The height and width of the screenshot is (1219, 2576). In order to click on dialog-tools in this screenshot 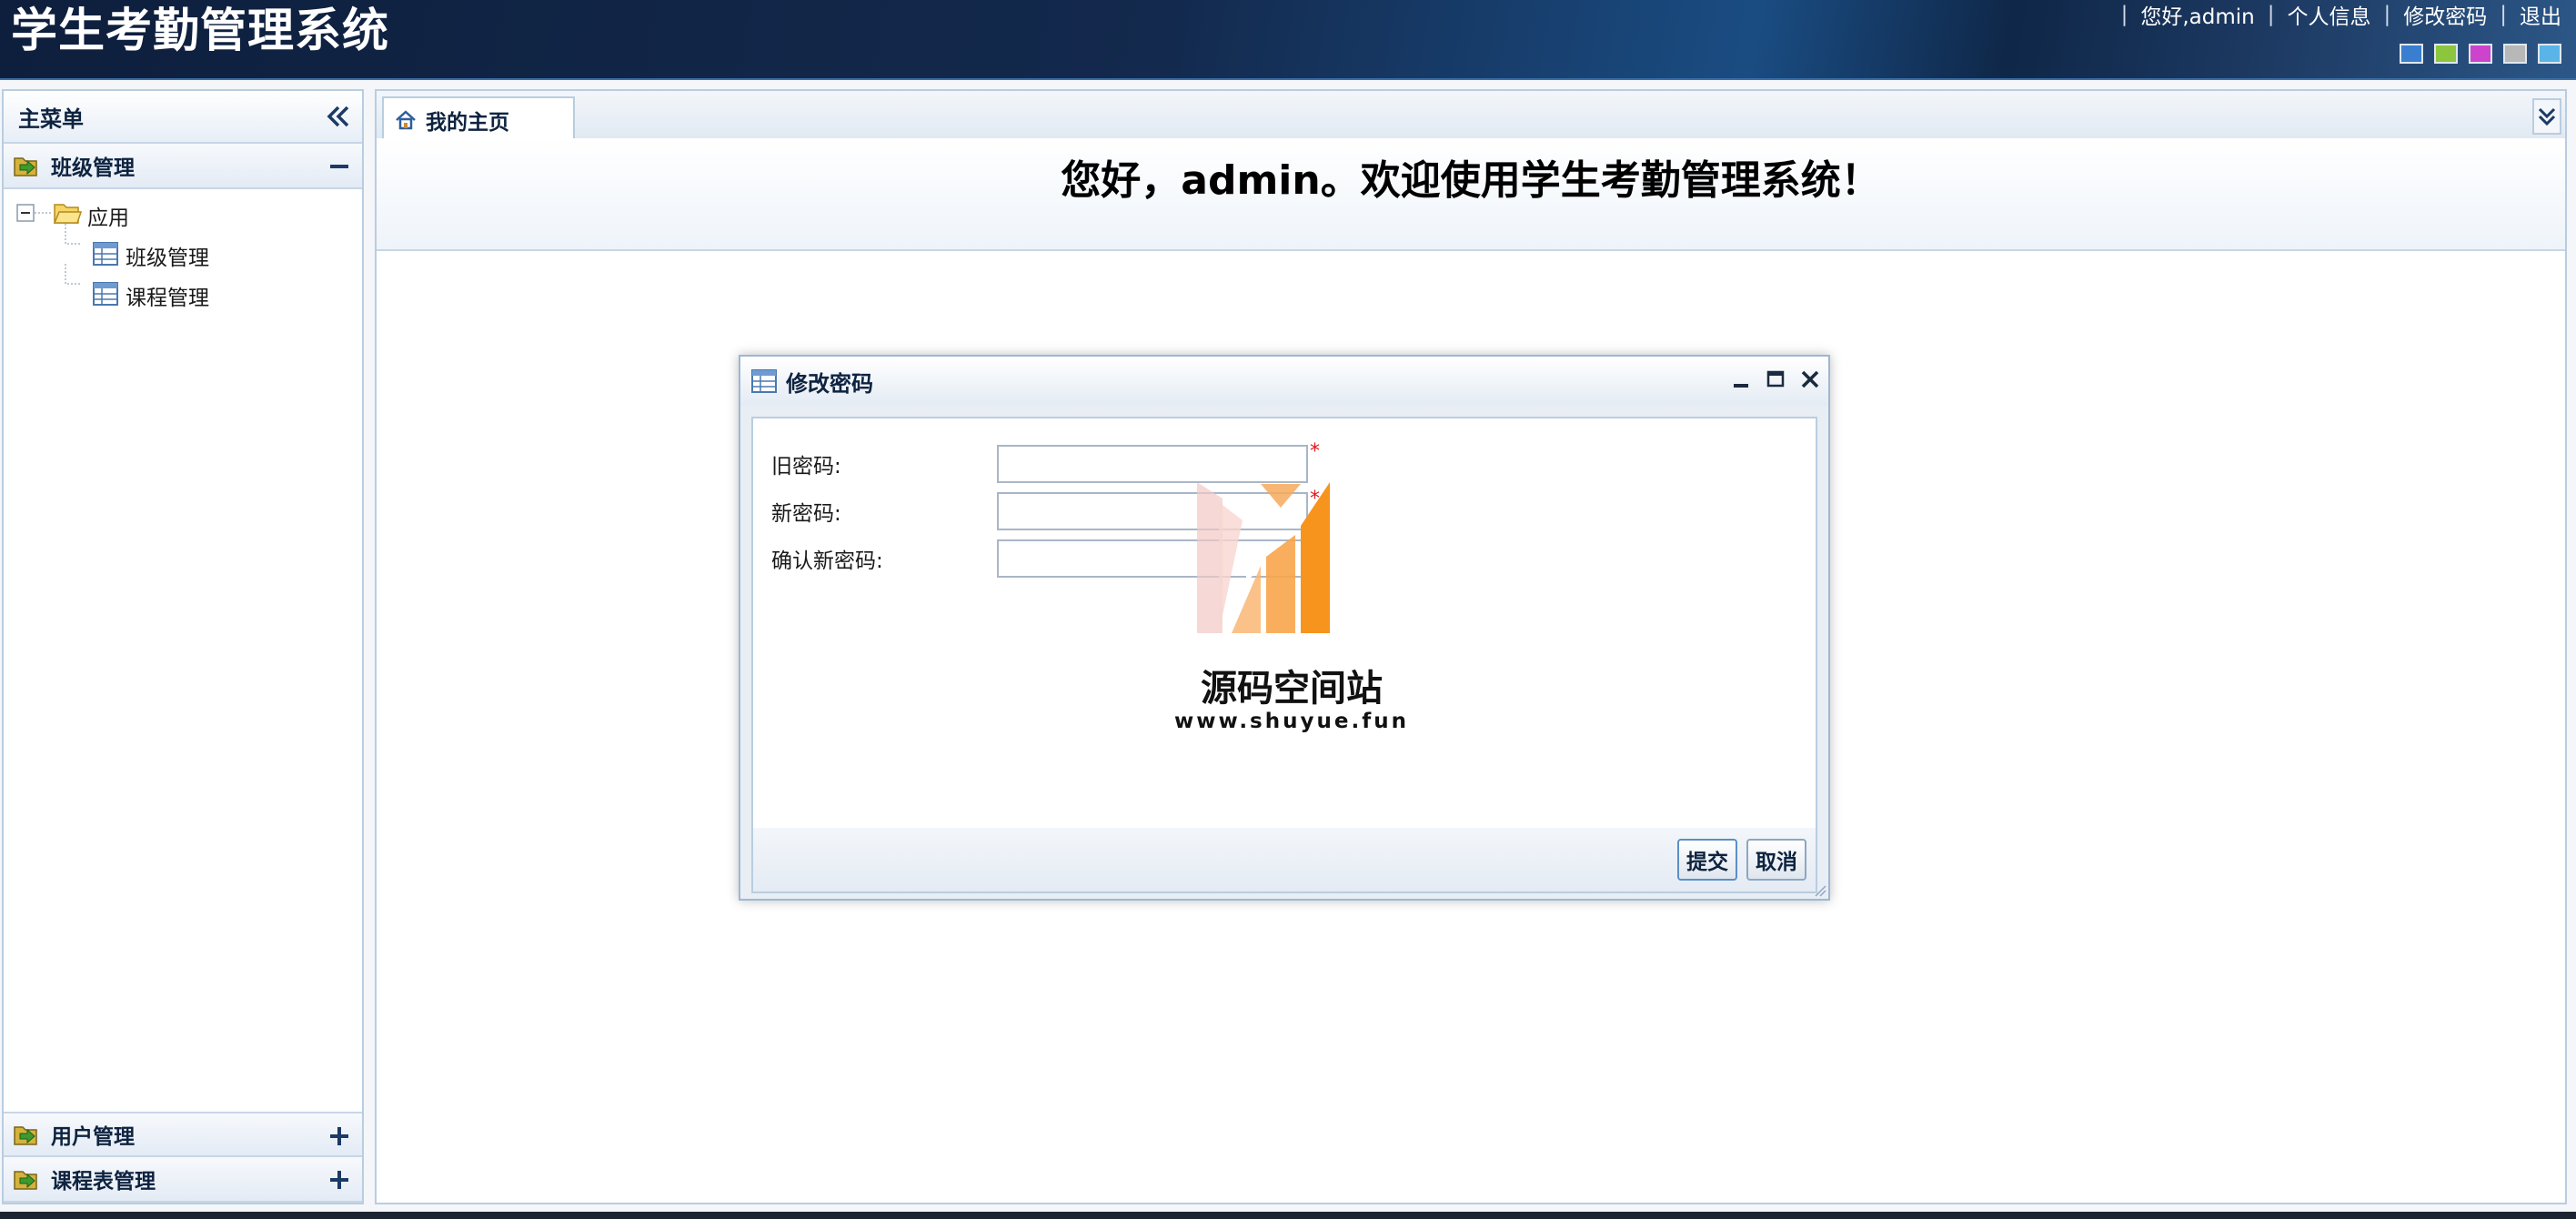, I will do `click(1775, 379)`.